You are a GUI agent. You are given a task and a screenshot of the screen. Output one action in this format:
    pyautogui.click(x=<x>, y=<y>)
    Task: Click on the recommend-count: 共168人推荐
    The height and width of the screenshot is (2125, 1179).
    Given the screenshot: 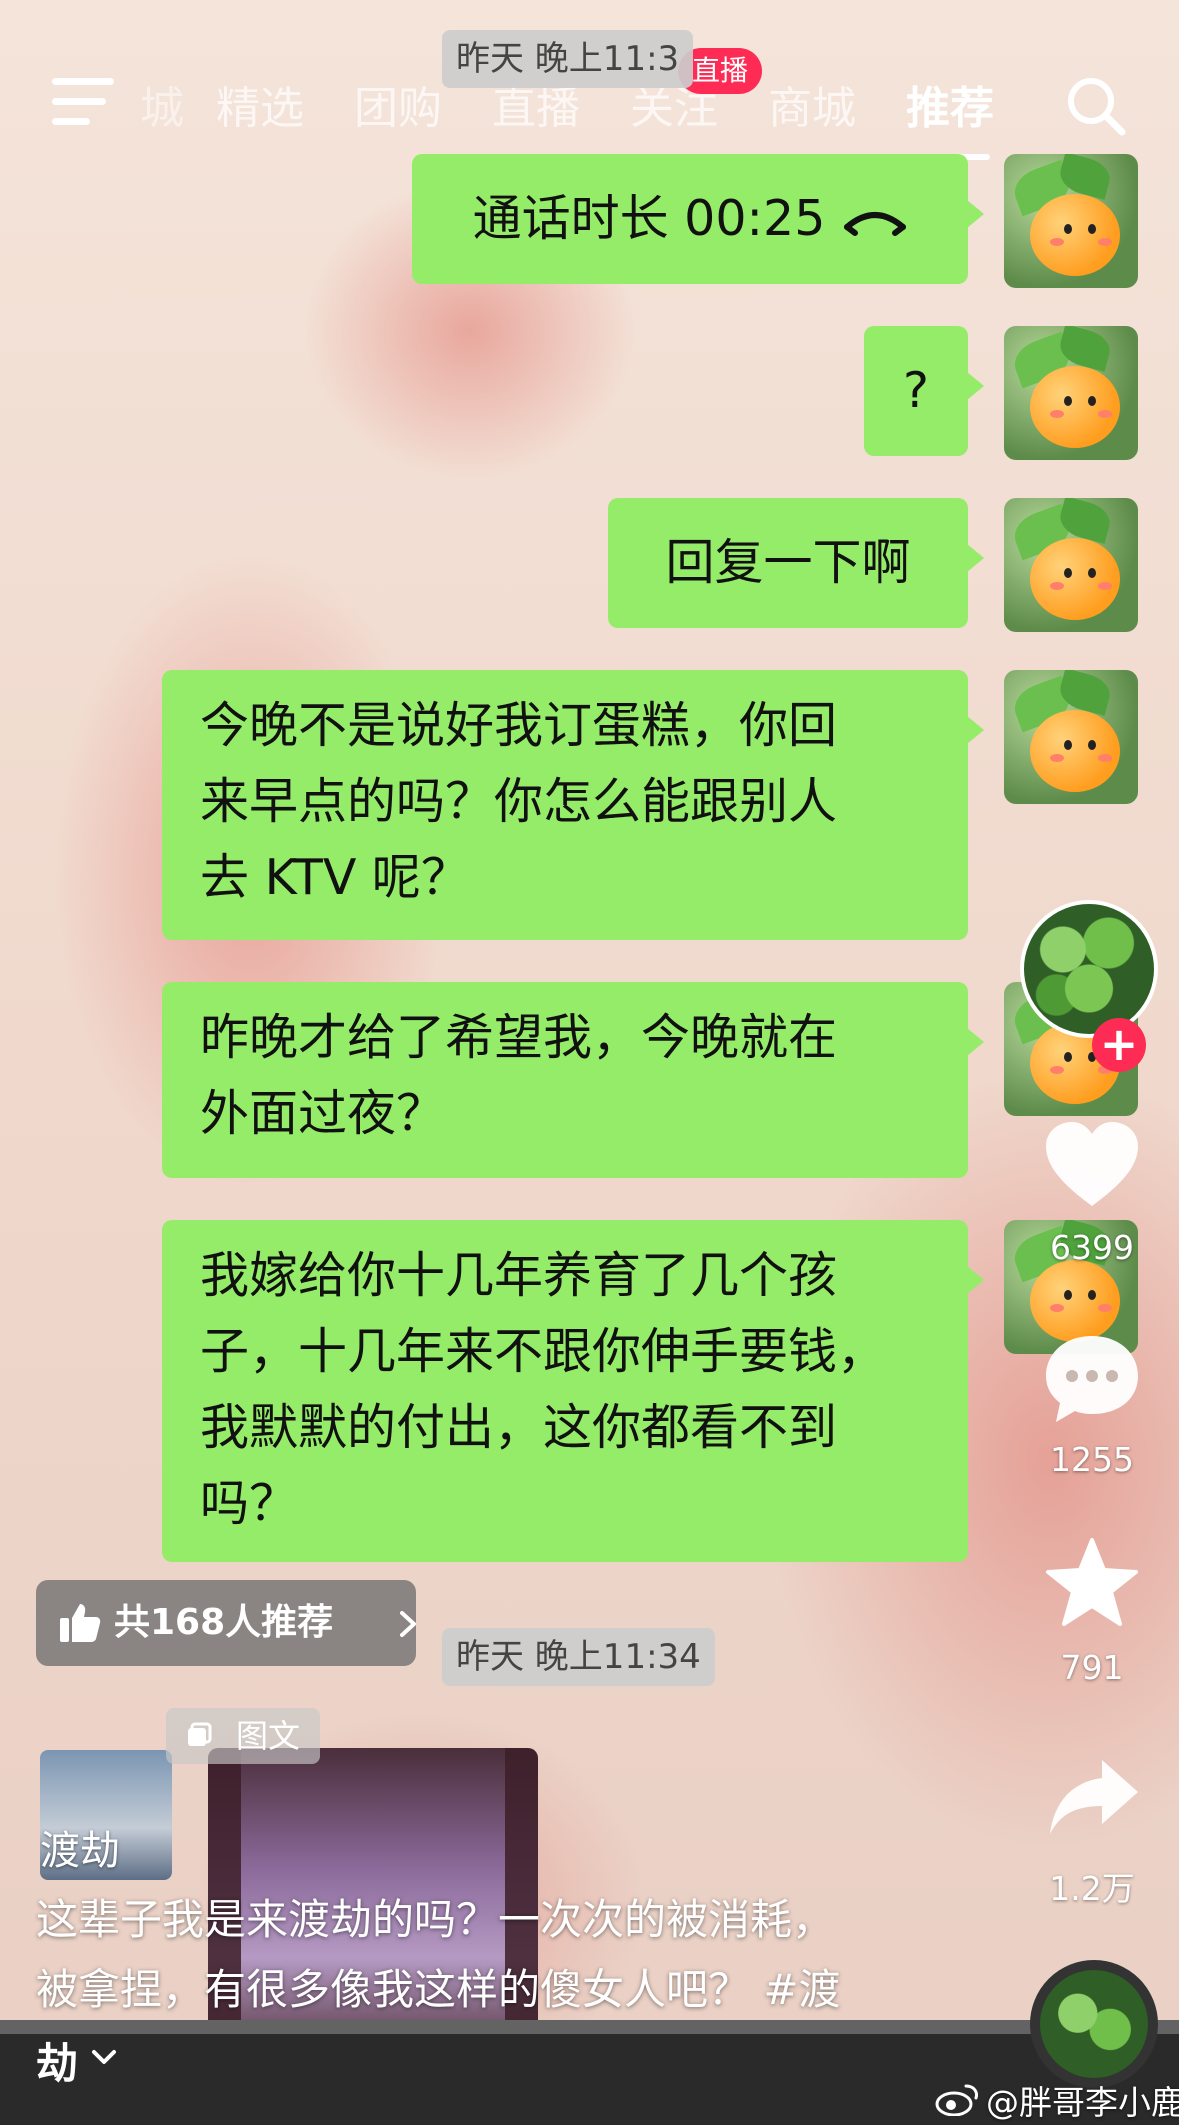 What is the action you would take?
    pyautogui.click(x=224, y=1622)
    